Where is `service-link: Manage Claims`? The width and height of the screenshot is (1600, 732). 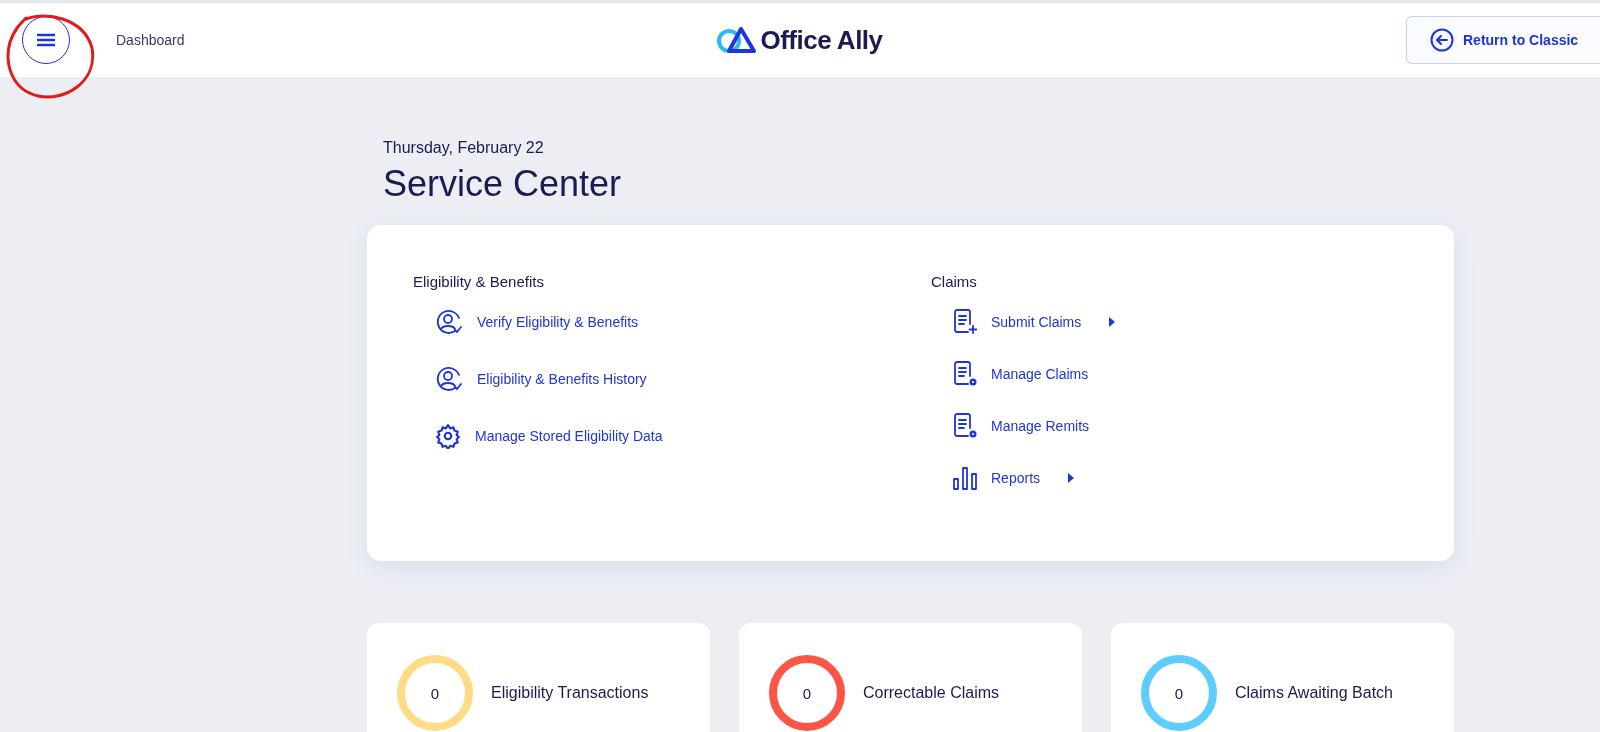
service-link: Manage Claims is located at coordinates (1180, 374).